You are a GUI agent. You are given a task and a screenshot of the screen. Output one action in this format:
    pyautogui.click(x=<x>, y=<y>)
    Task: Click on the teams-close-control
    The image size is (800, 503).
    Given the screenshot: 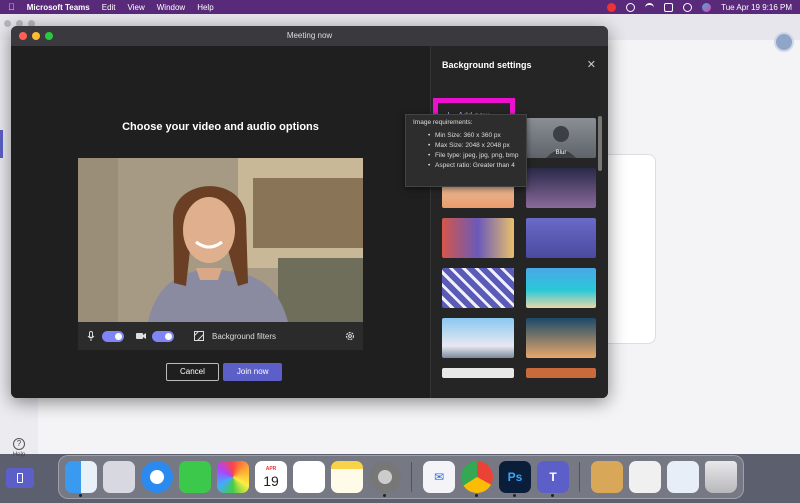 What is the action you would take?
    pyautogui.click(x=7, y=23)
    